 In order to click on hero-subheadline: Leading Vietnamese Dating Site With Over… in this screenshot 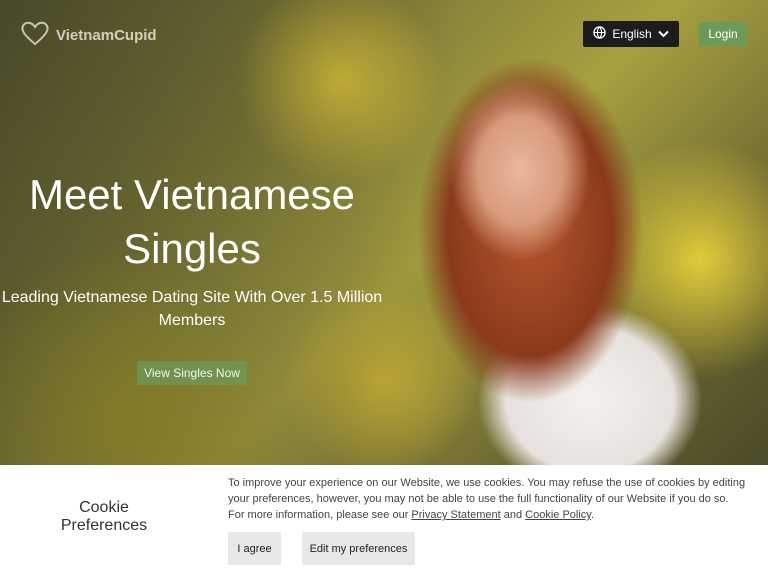, I will do `click(192, 309)`.